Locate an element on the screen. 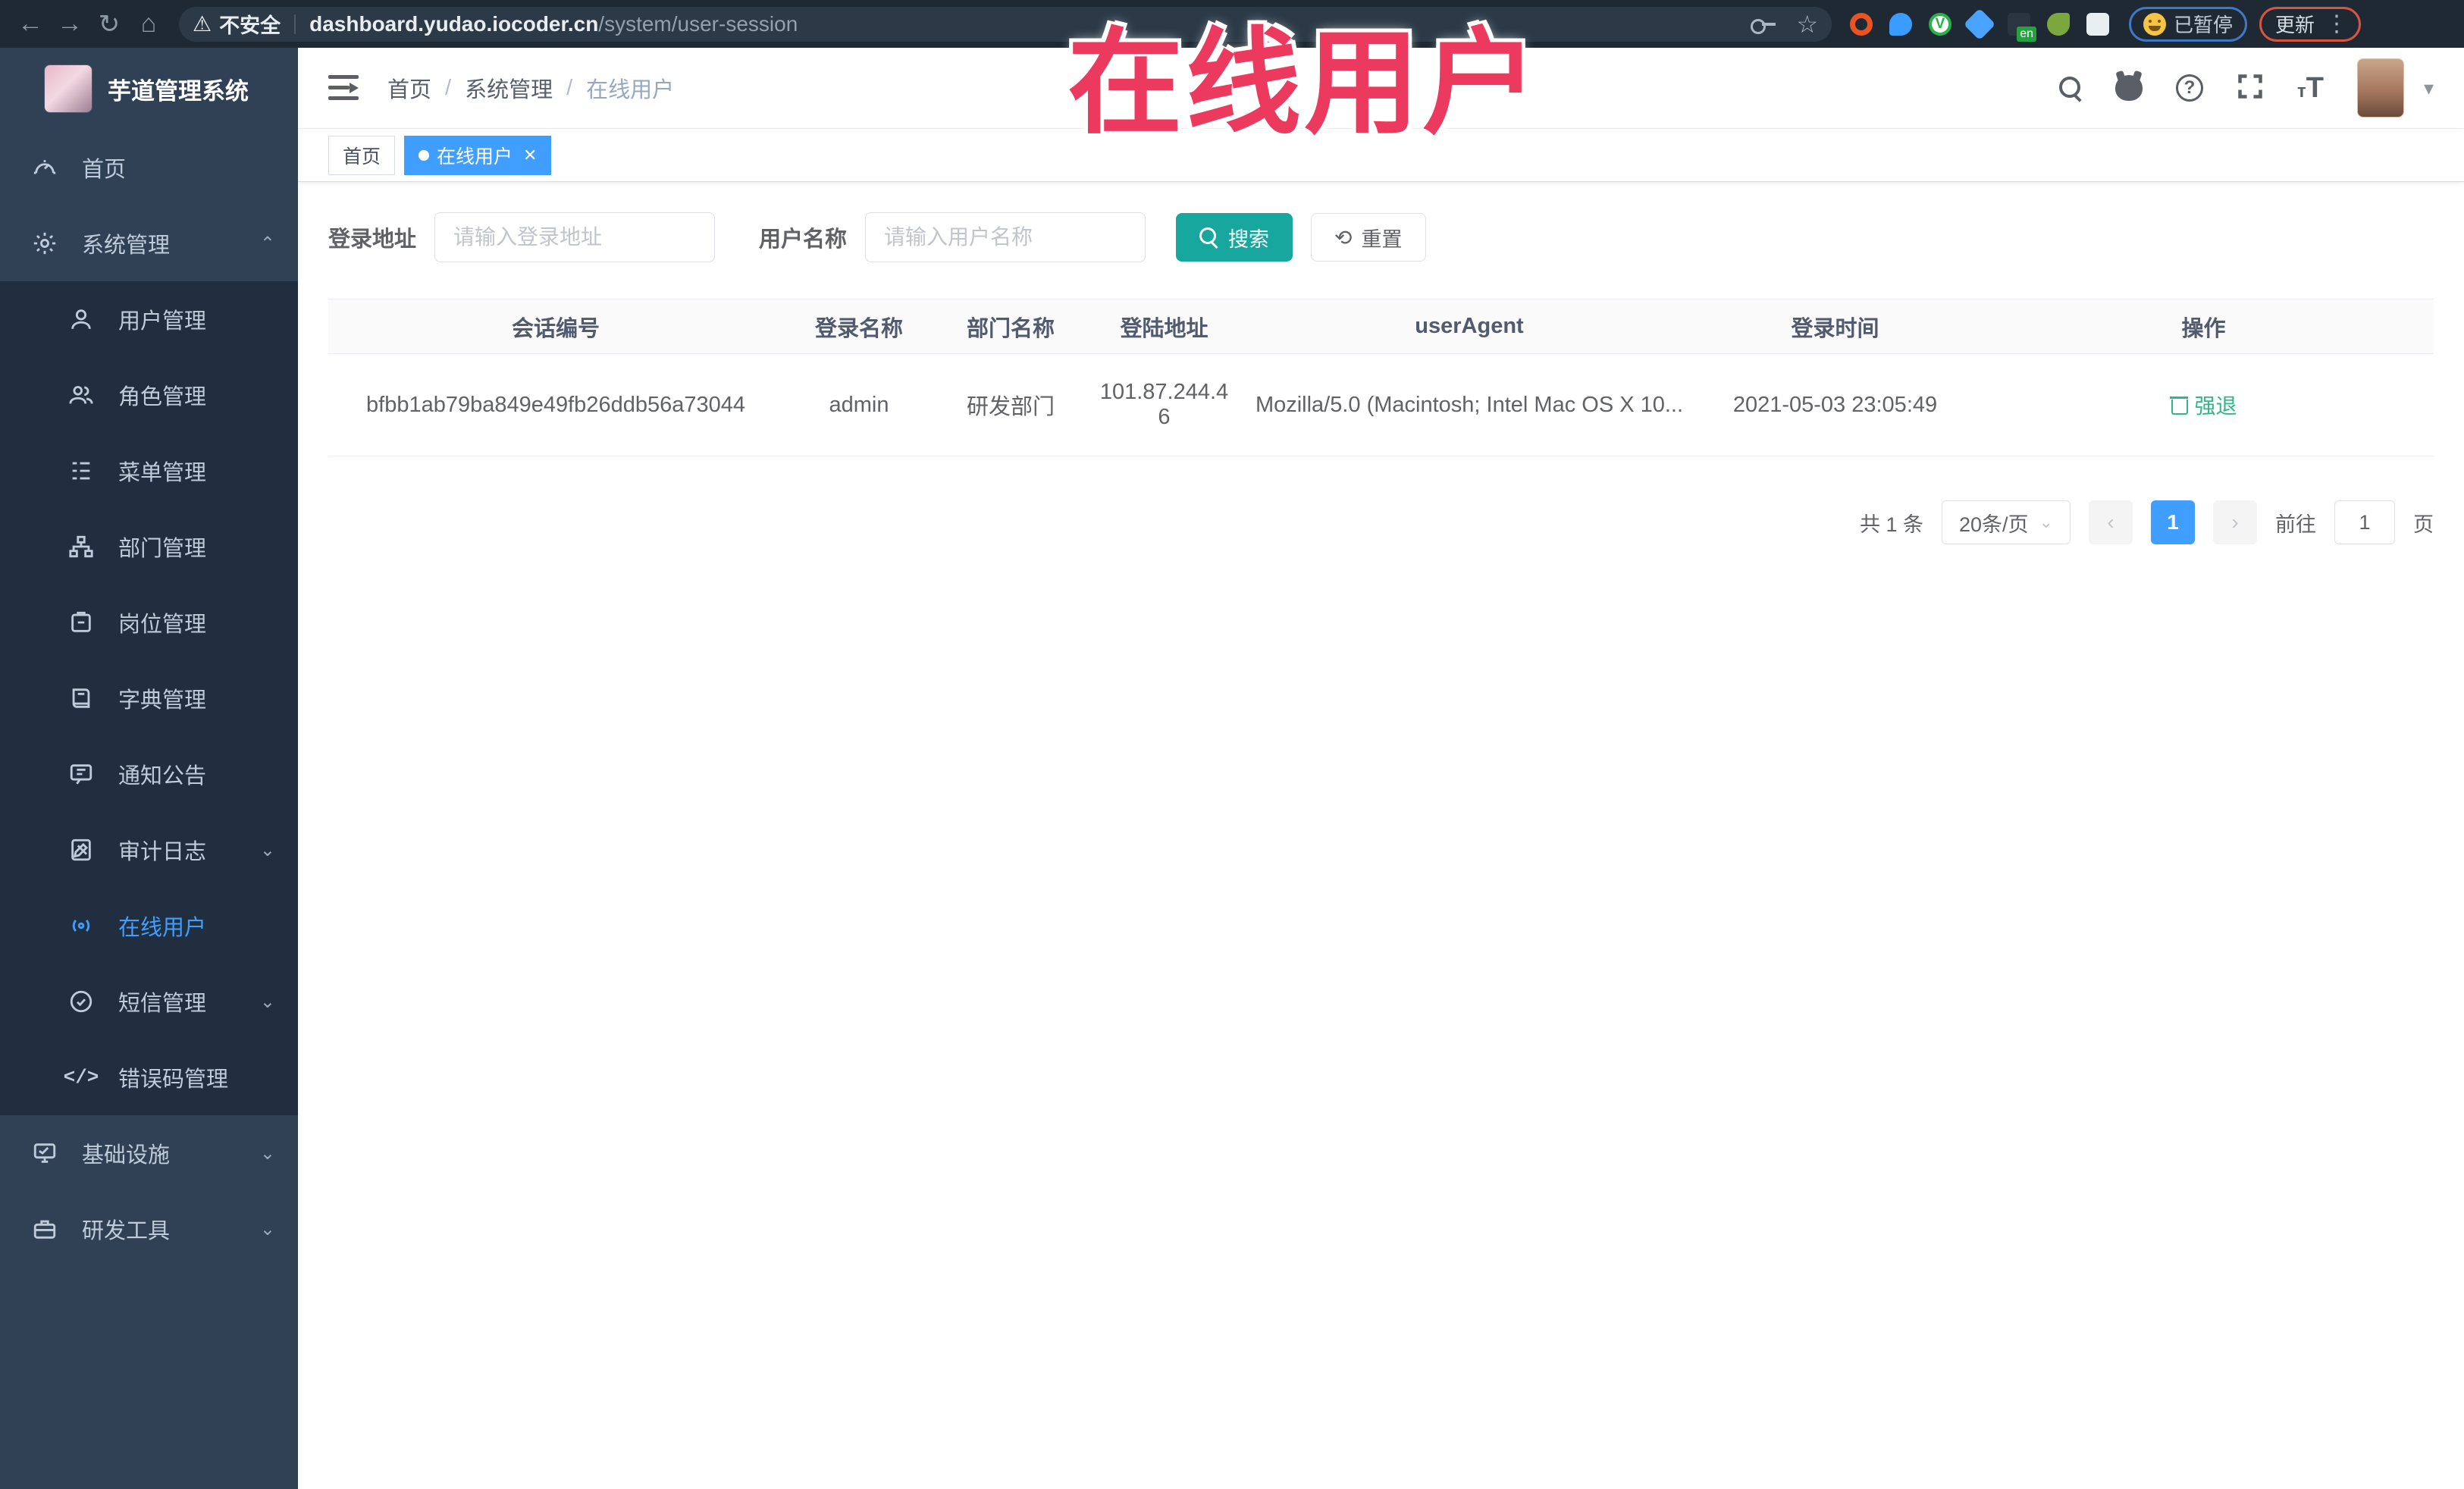  security-chip: ⚠ 不安全 is located at coordinates (237, 24).